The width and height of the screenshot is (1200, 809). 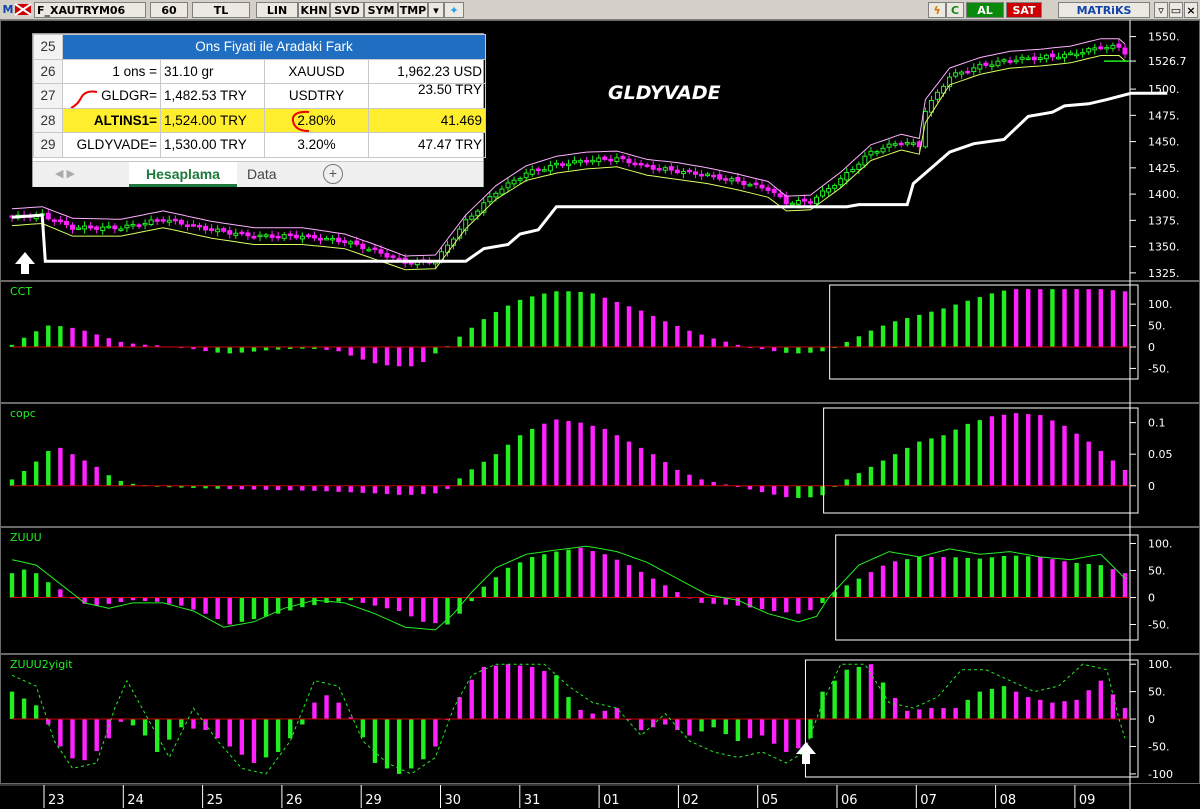 I want to click on y-tick-label: 100., so click(x=1160, y=664).